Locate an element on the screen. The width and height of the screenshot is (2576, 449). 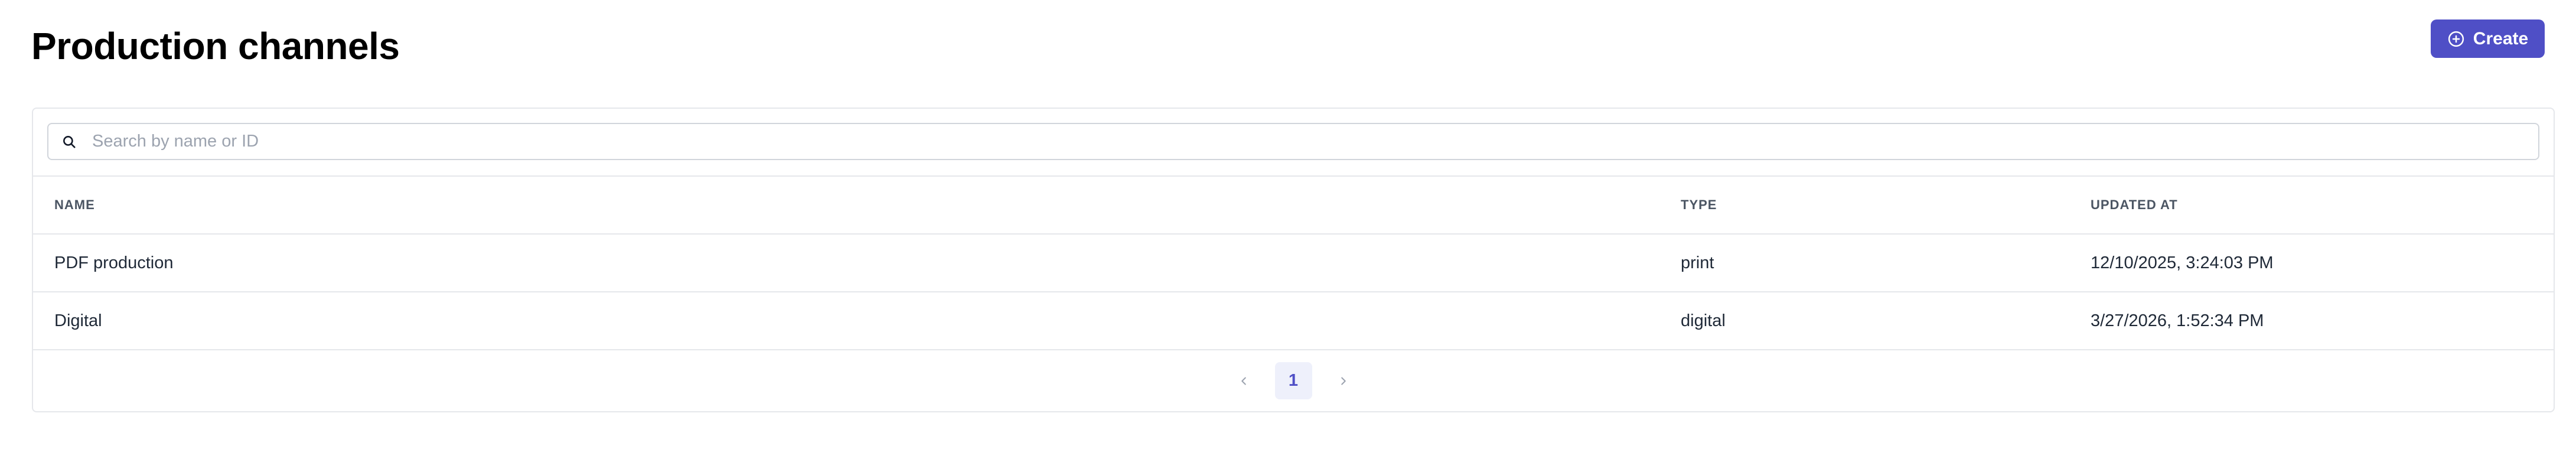
row-name: PDF production is located at coordinates (114, 263).